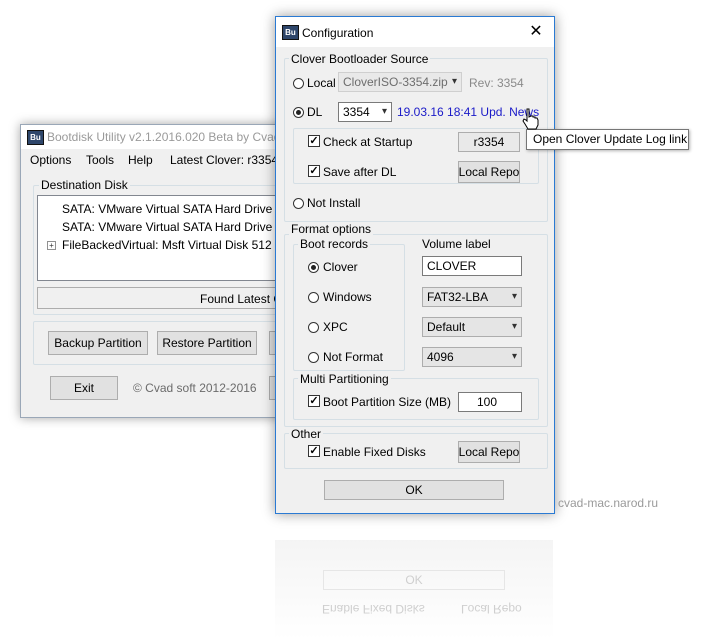 The width and height of the screenshot is (711, 640). I want to click on local-file-value: CloverISO-3354.zip, so click(395, 82).